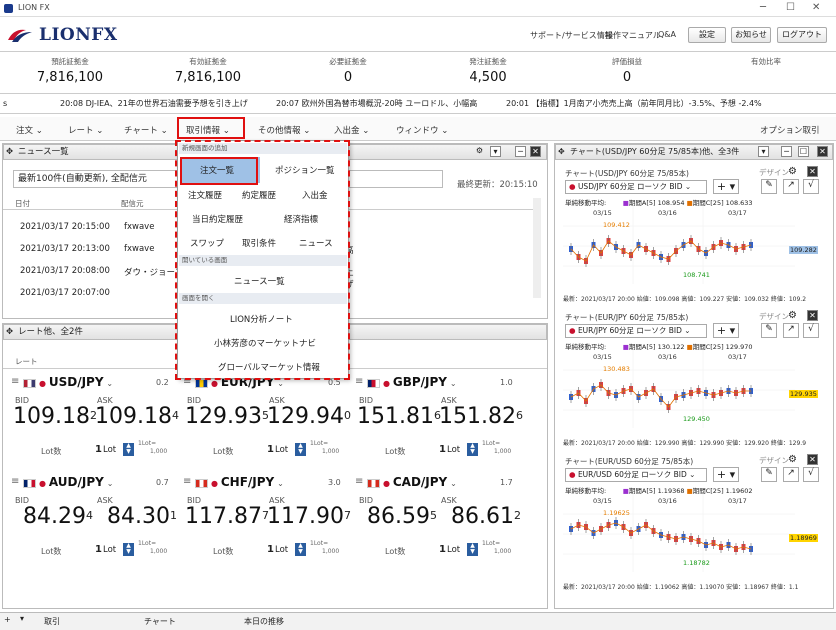 Image resolution: width=836 pixels, height=630 pixels. What do you see at coordinates (309, 416) in the screenshot?
I see `ask-price: 129.940` at bounding box center [309, 416].